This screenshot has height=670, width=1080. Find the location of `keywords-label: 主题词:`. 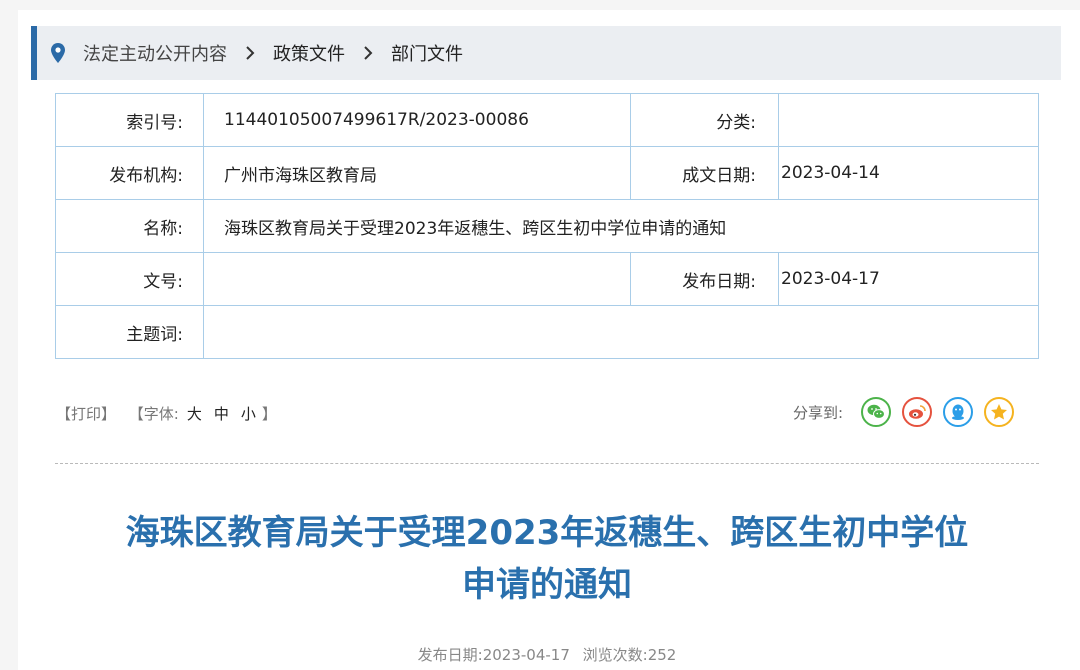

keywords-label: 主题词: is located at coordinates (129, 332).